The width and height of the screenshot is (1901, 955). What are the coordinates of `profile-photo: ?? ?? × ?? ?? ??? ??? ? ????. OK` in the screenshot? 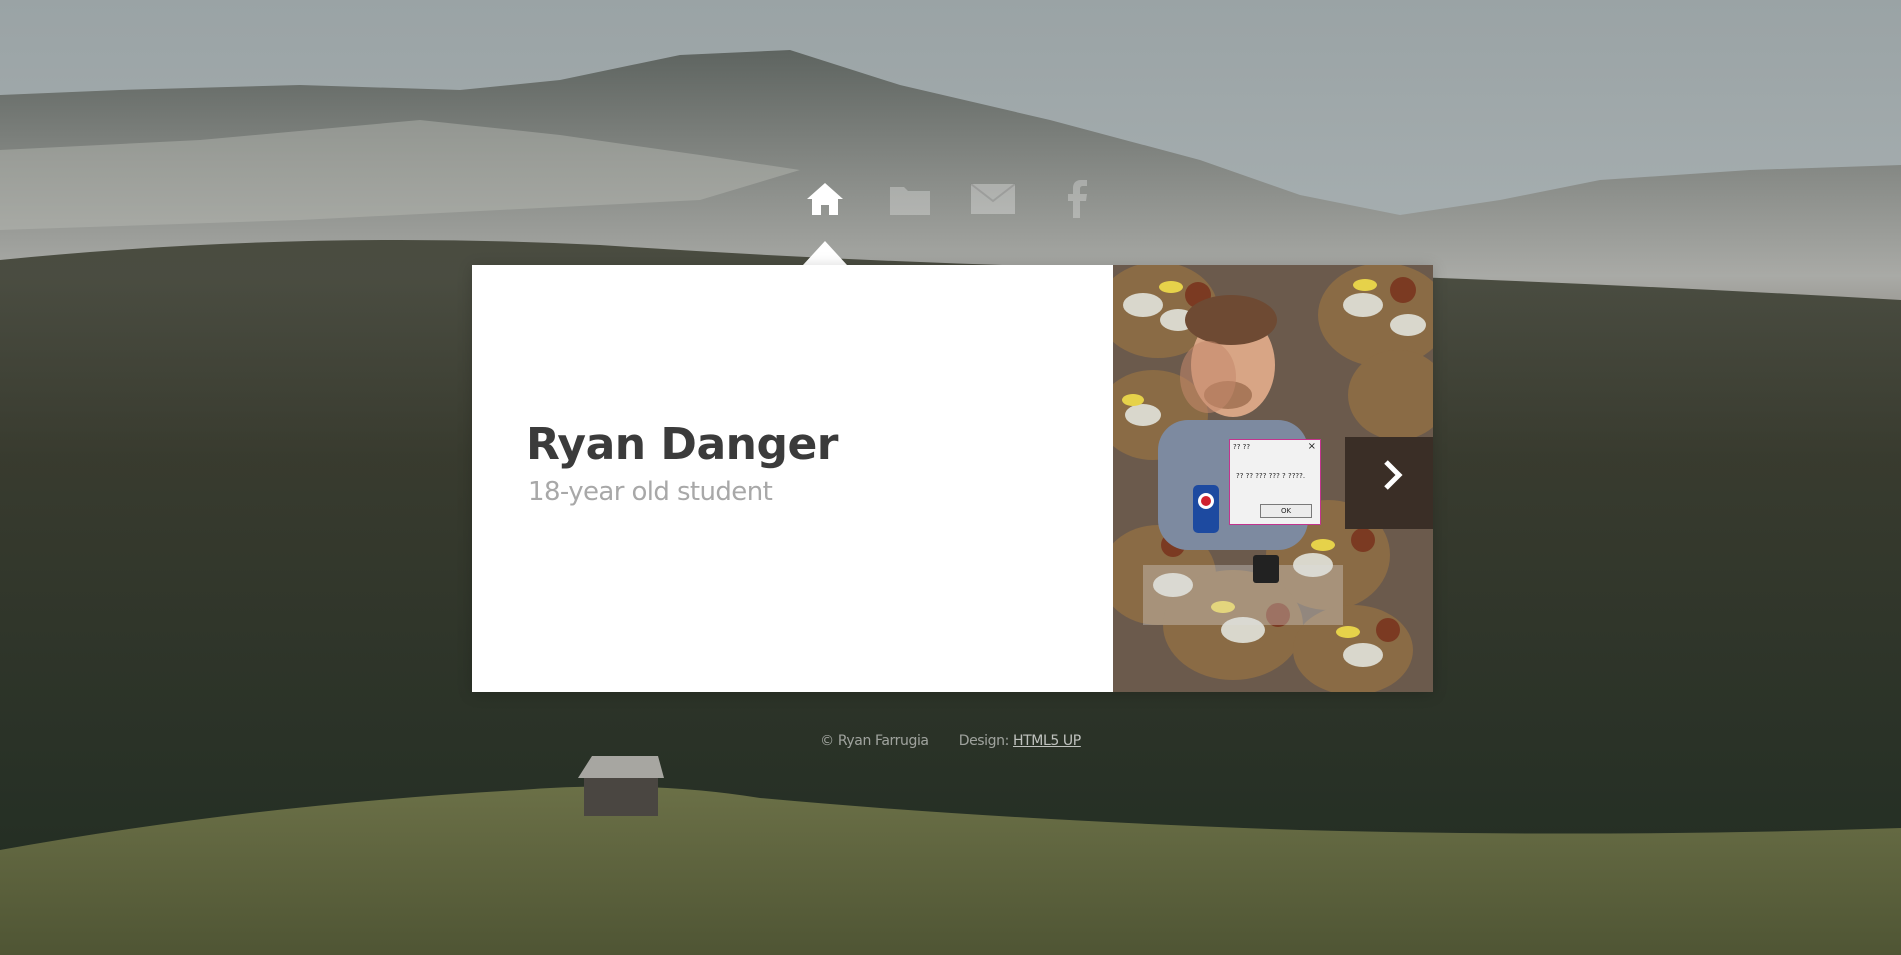 It's located at (1273, 478).